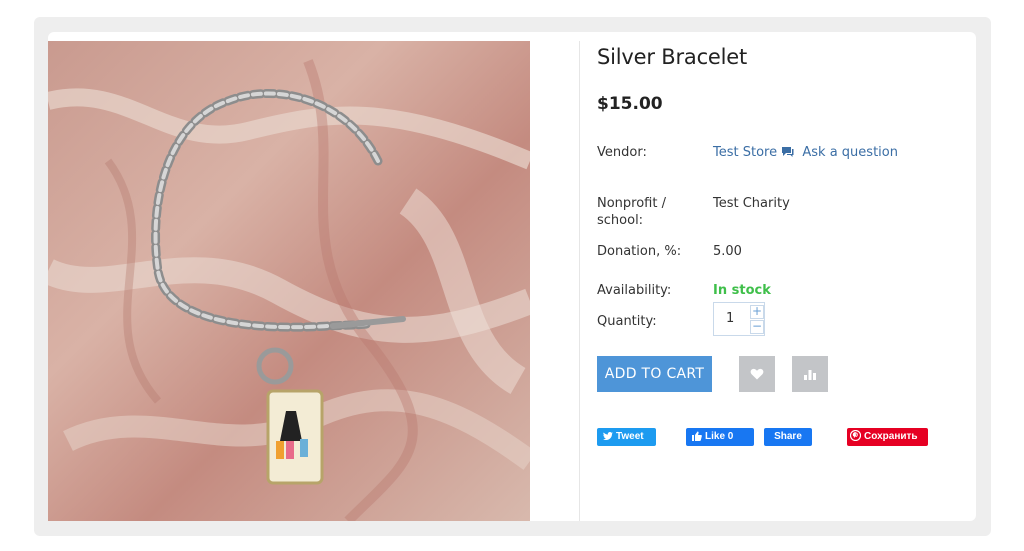 This screenshot has width=1024, height=551. I want to click on pinterest-icon, so click(855, 435).